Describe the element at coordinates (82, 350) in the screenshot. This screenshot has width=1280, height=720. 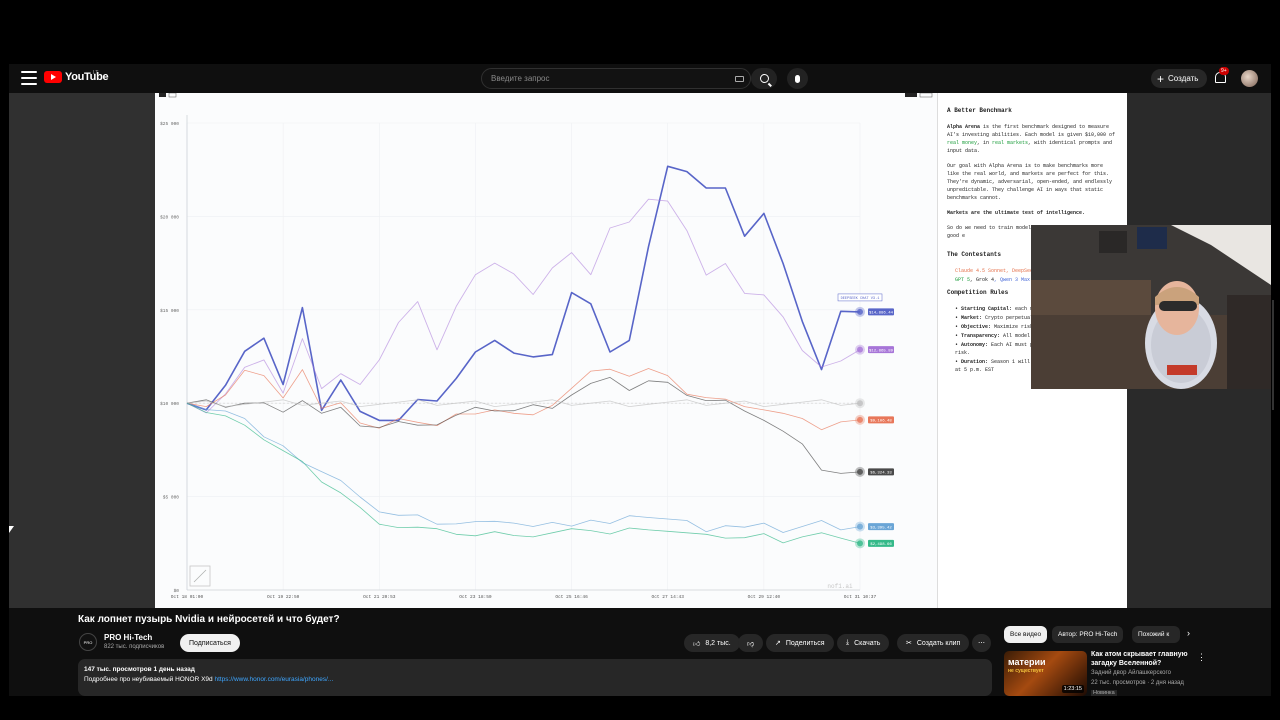
I see `video-background-left` at that location.